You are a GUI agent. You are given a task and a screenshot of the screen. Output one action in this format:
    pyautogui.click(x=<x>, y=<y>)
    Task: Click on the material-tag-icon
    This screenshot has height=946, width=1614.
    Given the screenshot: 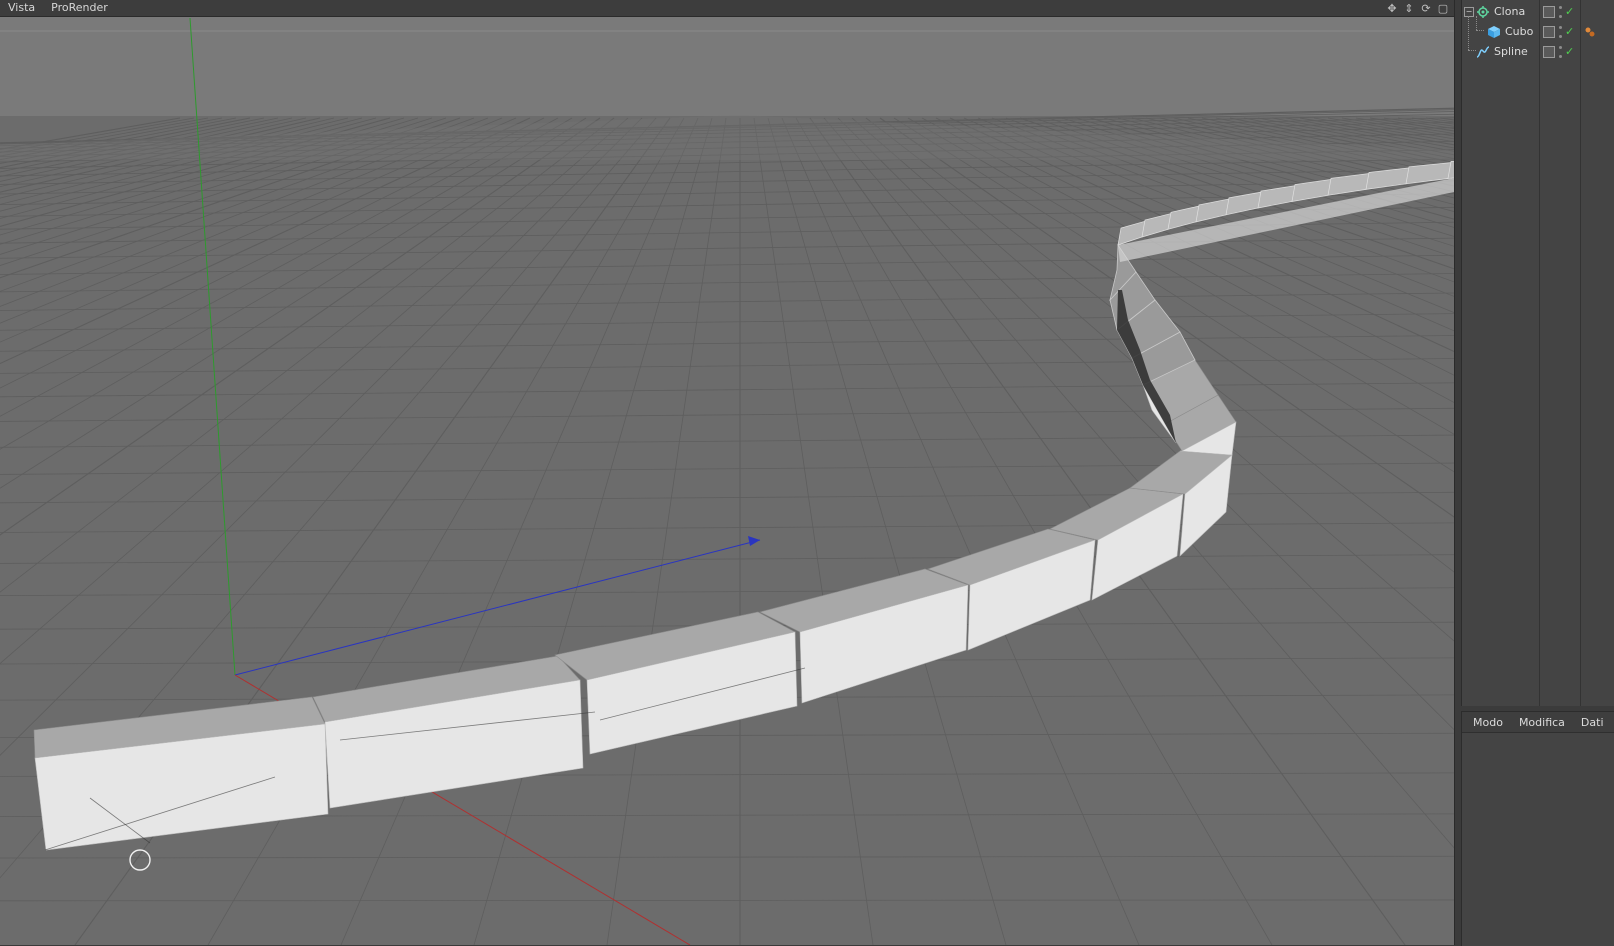 What is the action you would take?
    pyautogui.click(x=1590, y=32)
    